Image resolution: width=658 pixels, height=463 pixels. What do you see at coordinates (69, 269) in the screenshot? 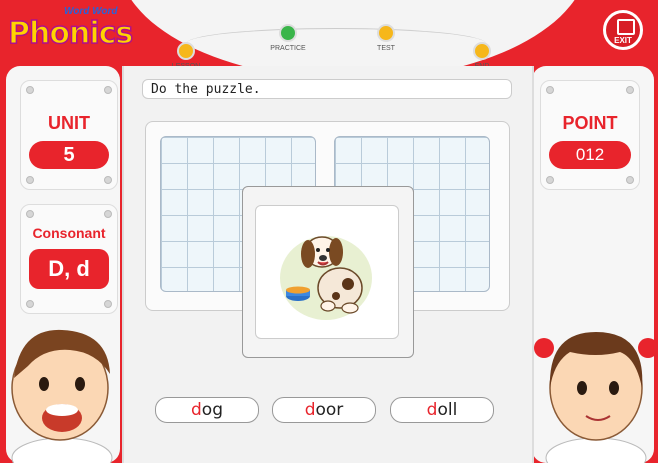
I see `consonant-value: D, d` at bounding box center [69, 269].